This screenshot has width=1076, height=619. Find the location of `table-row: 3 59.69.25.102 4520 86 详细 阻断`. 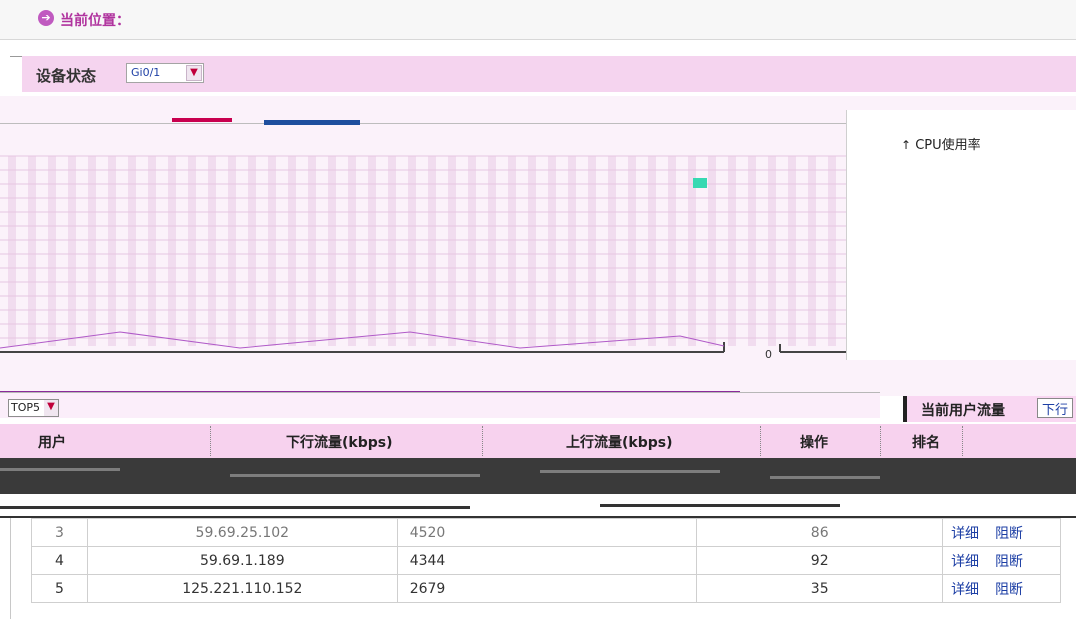

table-row: 3 59.69.25.102 4520 86 详细 阻断 is located at coordinates (546, 532).